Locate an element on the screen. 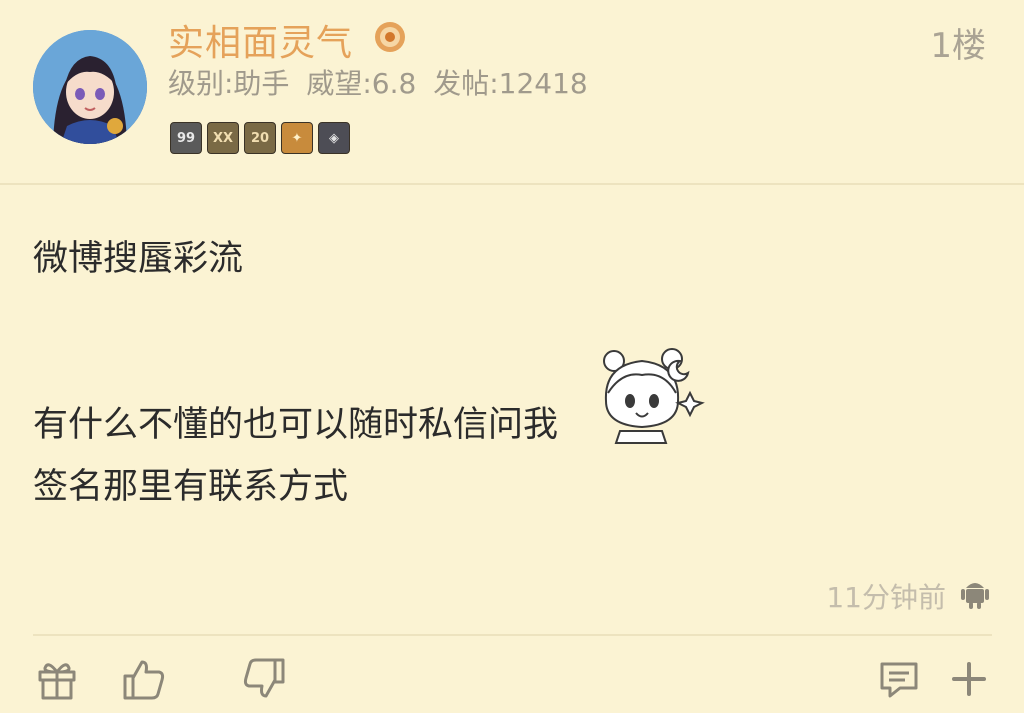 The image size is (1024, 713). comment-button is located at coordinates (899, 679).